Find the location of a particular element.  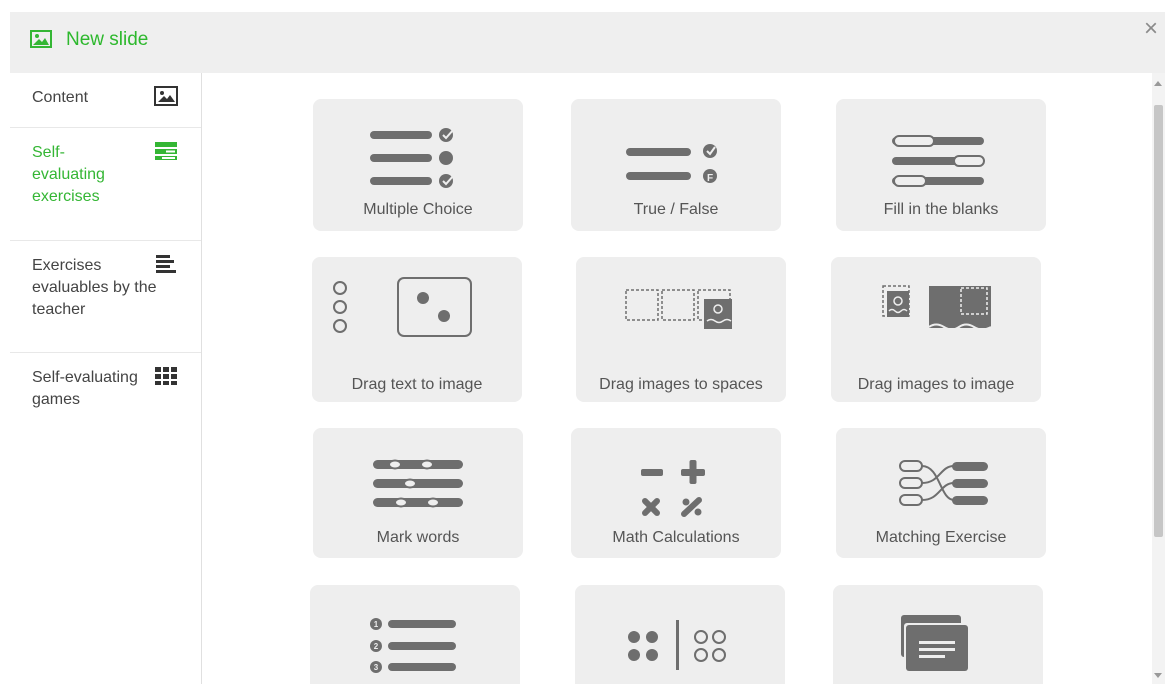

text-lines-icon is located at coordinates (166, 264).